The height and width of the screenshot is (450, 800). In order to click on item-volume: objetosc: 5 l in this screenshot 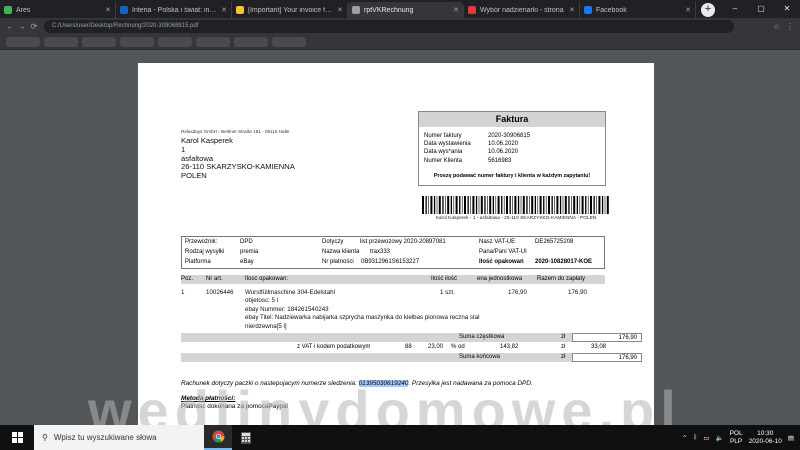, I will do `click(262, 301)`.